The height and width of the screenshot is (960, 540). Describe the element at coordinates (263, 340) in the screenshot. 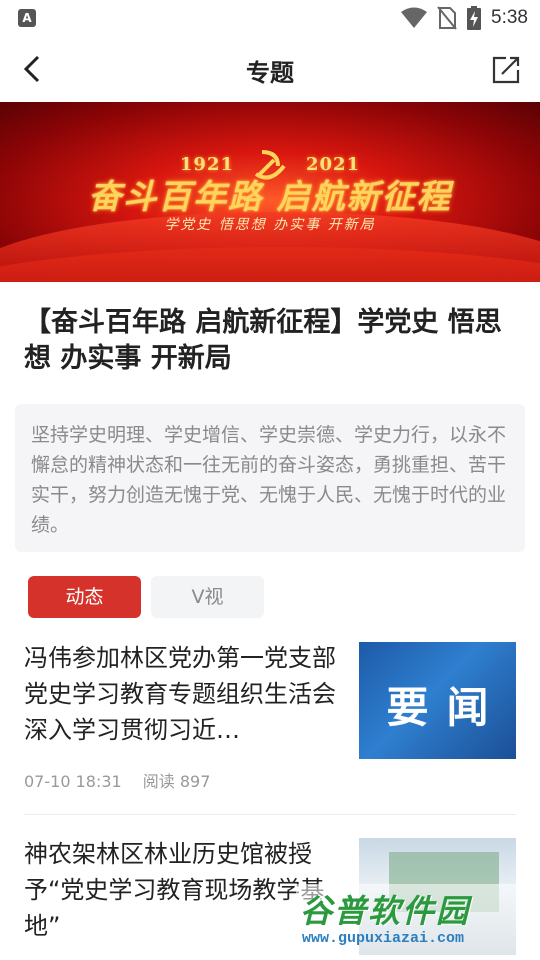

I see `topic-title: 【奋斗百年路 启航新征程】学党史 悟思想 办实事 开新局` at that location.